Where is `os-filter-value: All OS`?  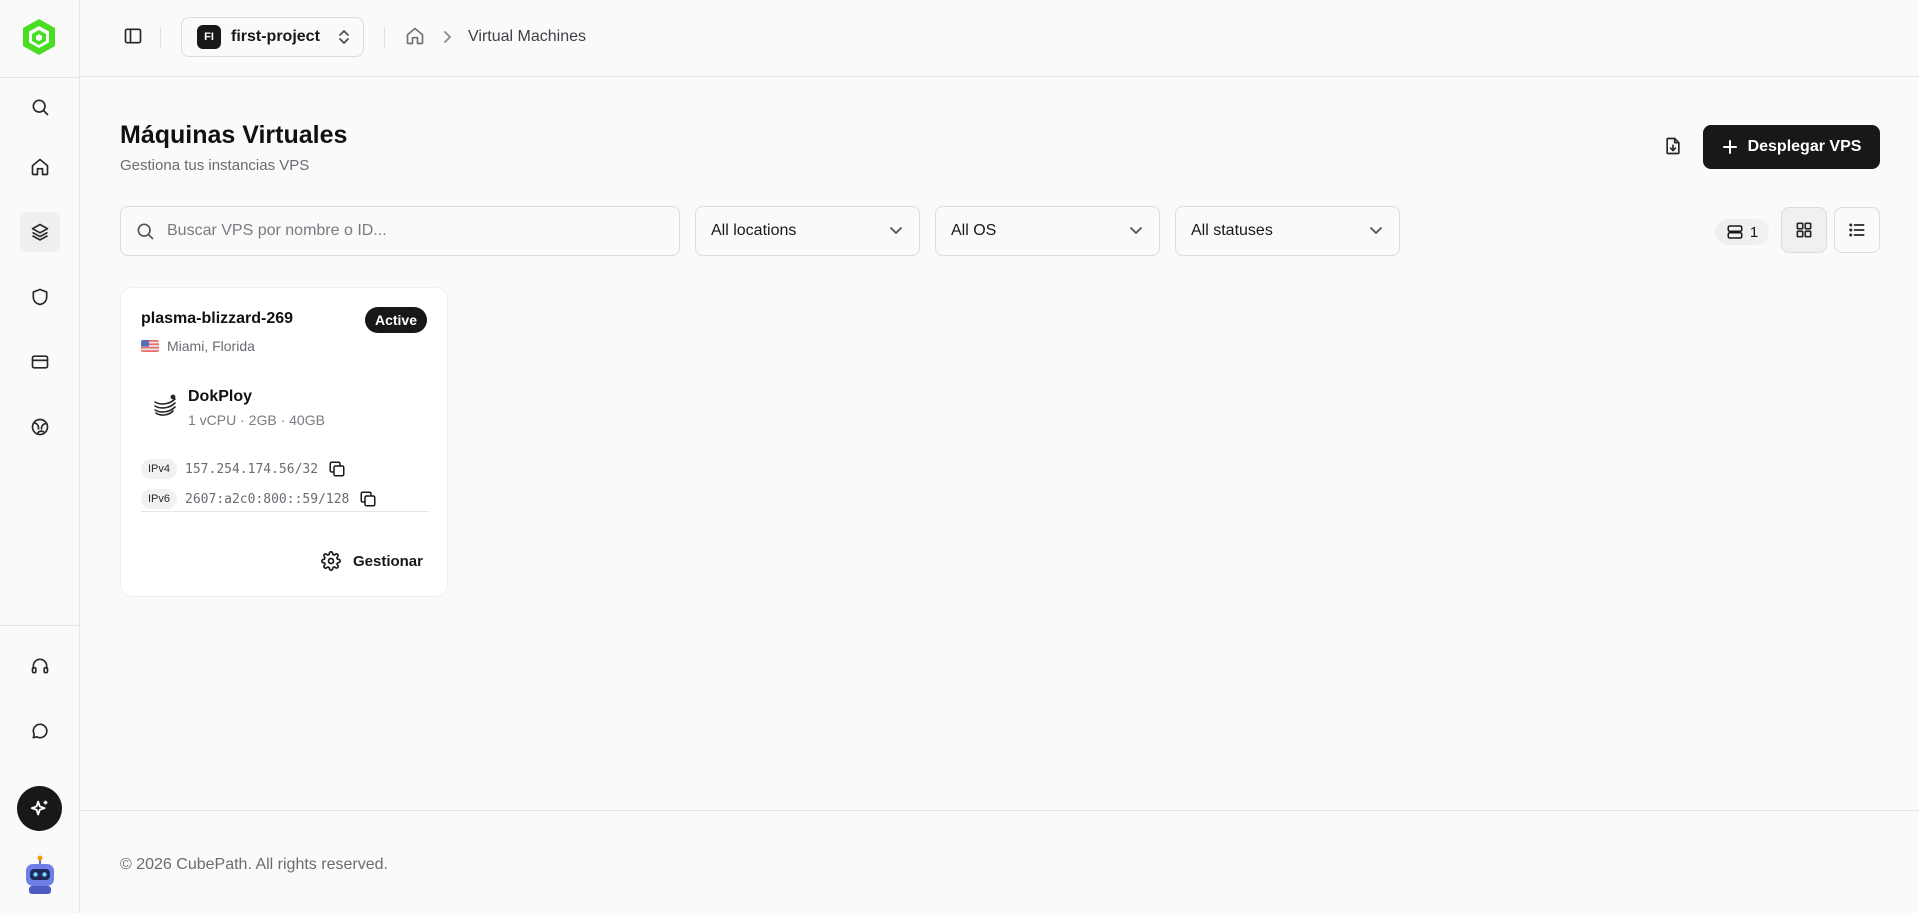
os-filter-value: All OS is located at coordinates (974, 230).